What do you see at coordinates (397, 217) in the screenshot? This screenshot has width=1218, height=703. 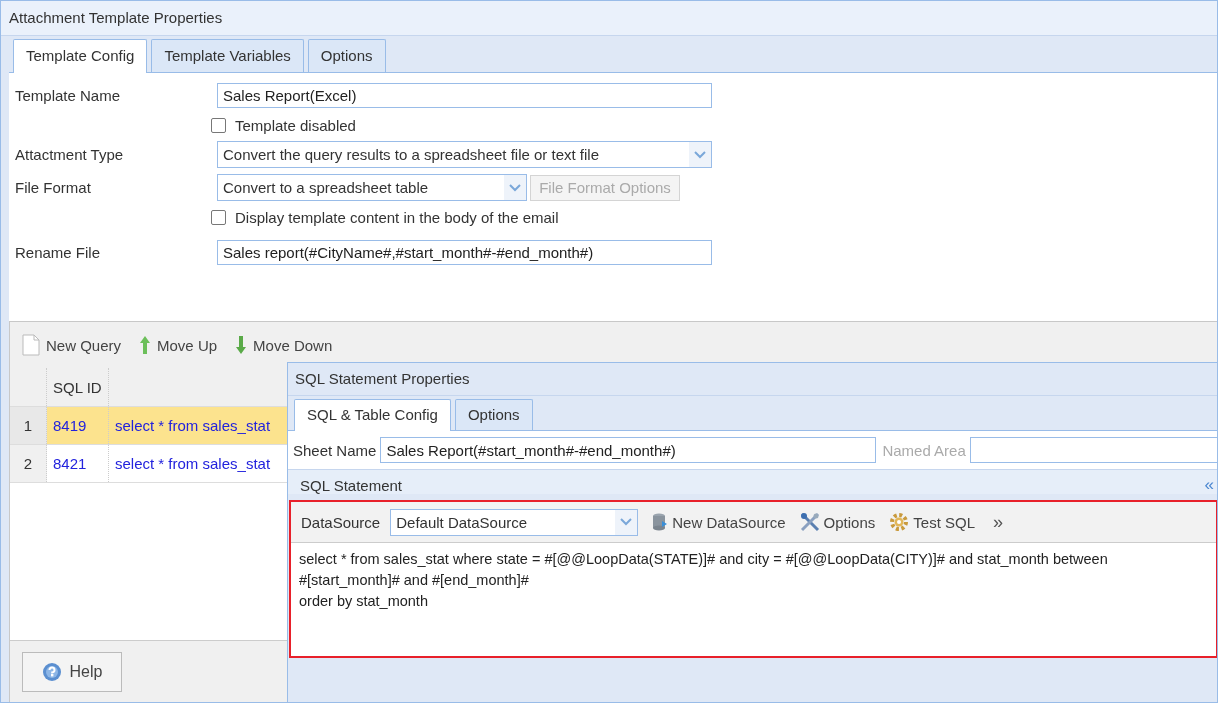 I see `checkbox-label: Display template content in the body of the email` at bounding box center [397, 217].